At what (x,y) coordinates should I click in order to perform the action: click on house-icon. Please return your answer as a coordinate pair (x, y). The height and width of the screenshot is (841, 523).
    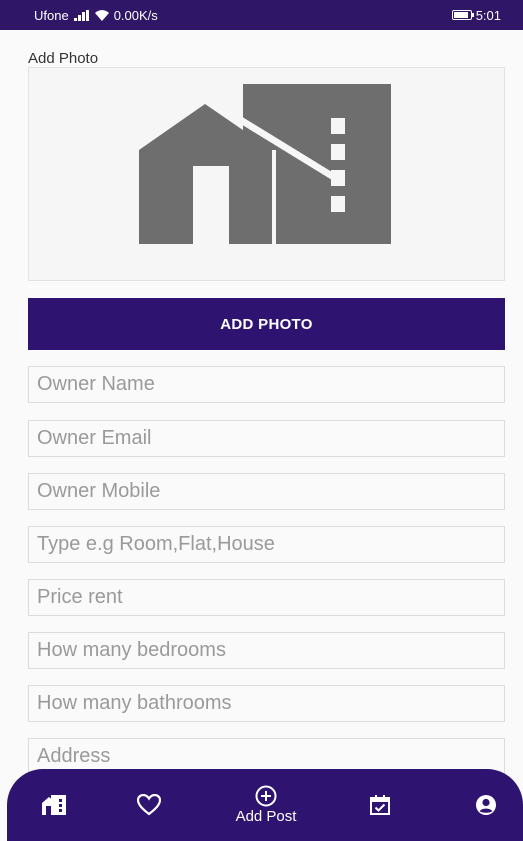
    Looking at the image, I should click on (264, 164).